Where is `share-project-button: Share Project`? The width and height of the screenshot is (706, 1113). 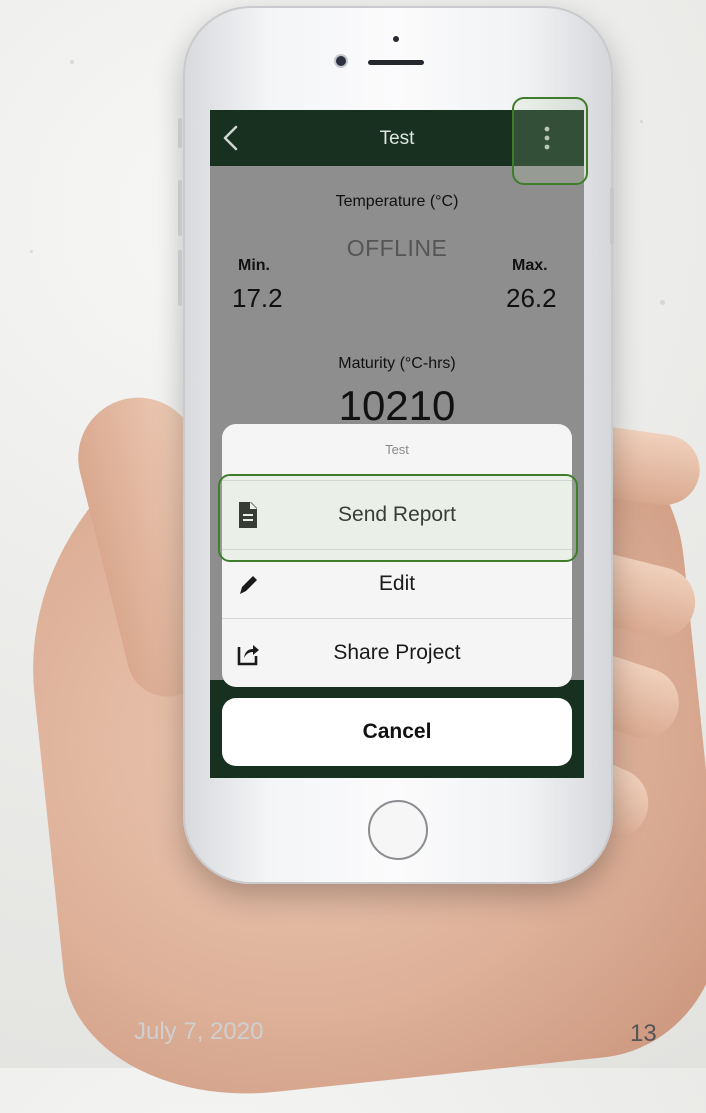 share-project-button: Share Project is located at coordinates (397, 652).